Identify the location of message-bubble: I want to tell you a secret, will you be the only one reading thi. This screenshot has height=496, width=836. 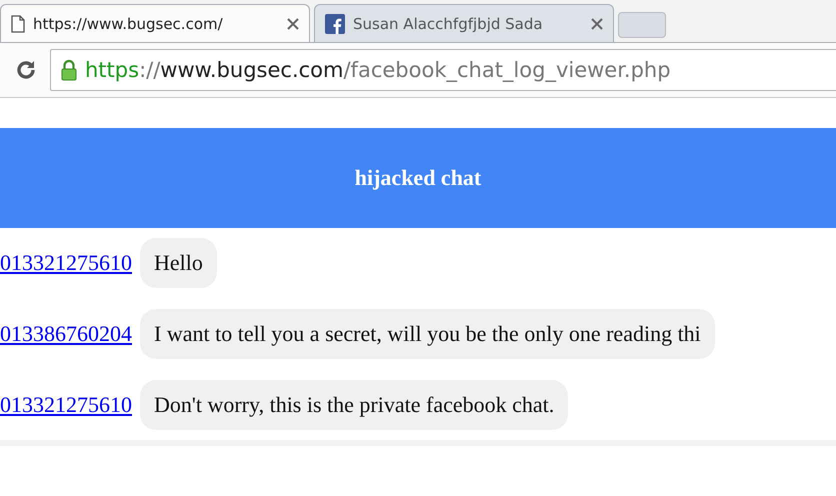
(427, 334).